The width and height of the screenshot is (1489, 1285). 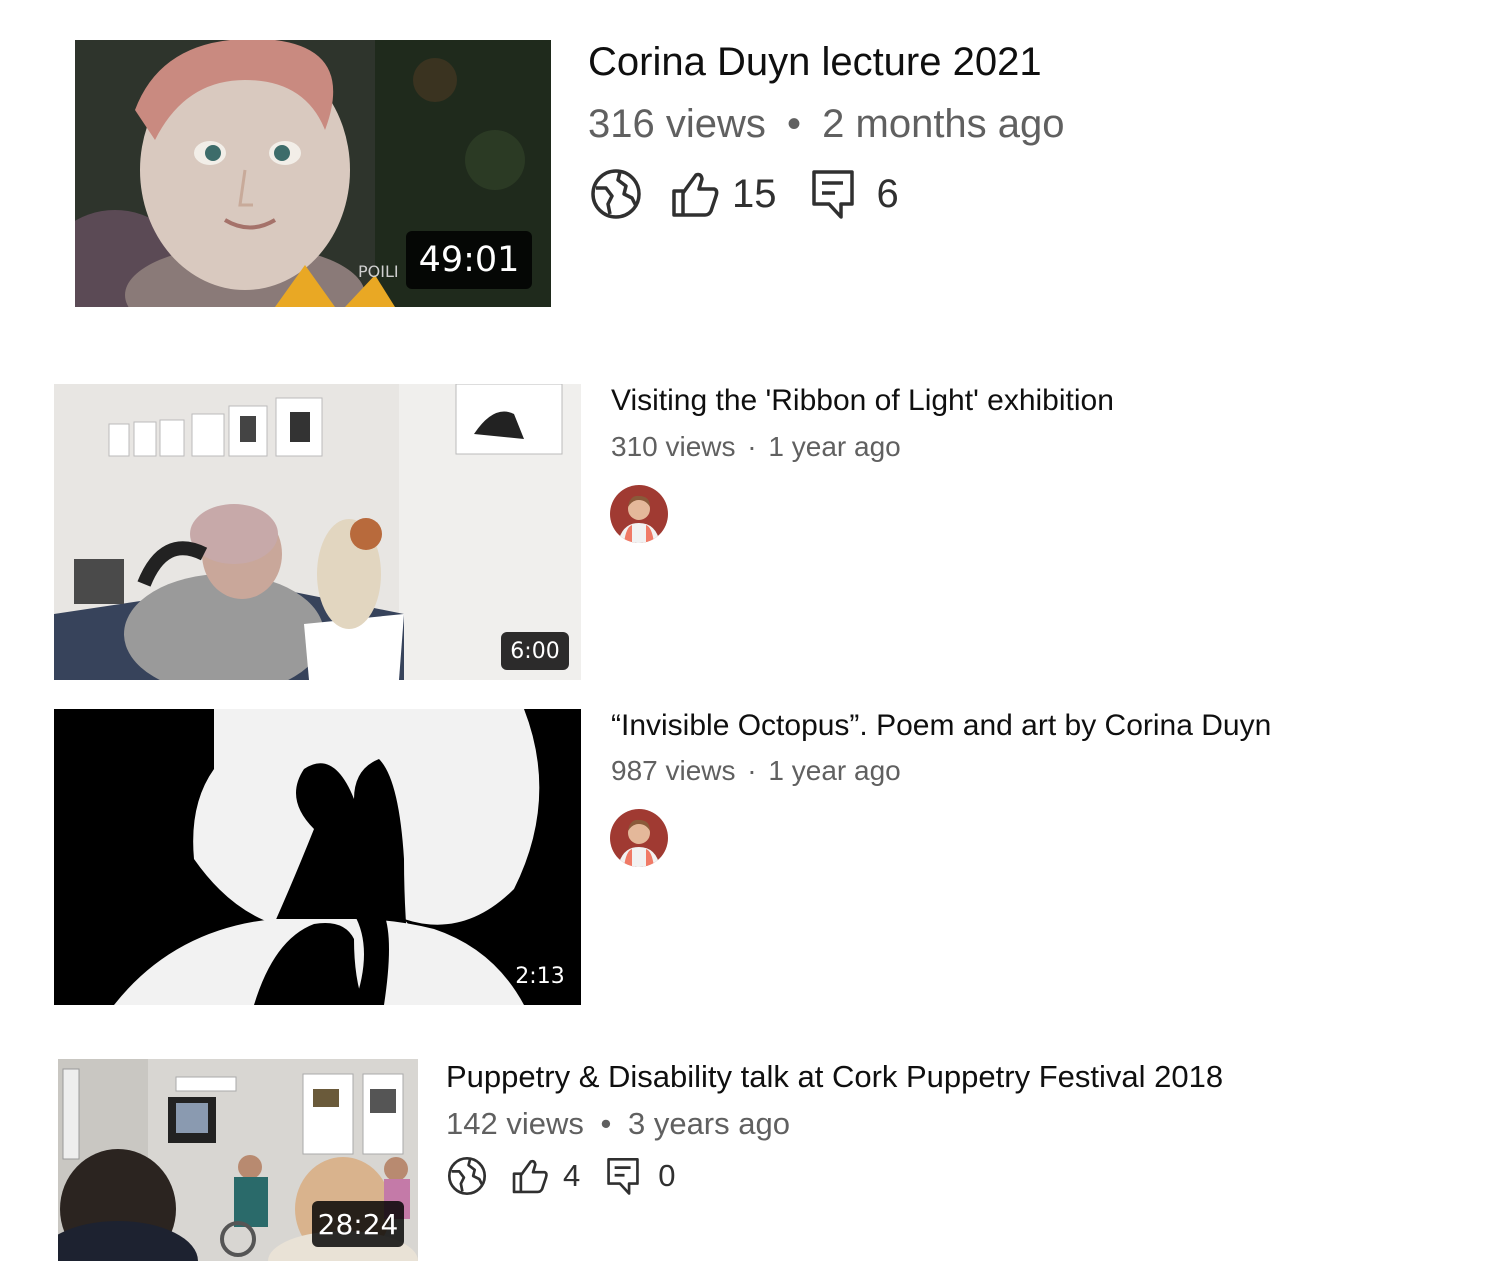 What do you see at coordinates (572, 1175) in the screenshot?
I see `like-count: 4` at bounding box center [572, 1175].